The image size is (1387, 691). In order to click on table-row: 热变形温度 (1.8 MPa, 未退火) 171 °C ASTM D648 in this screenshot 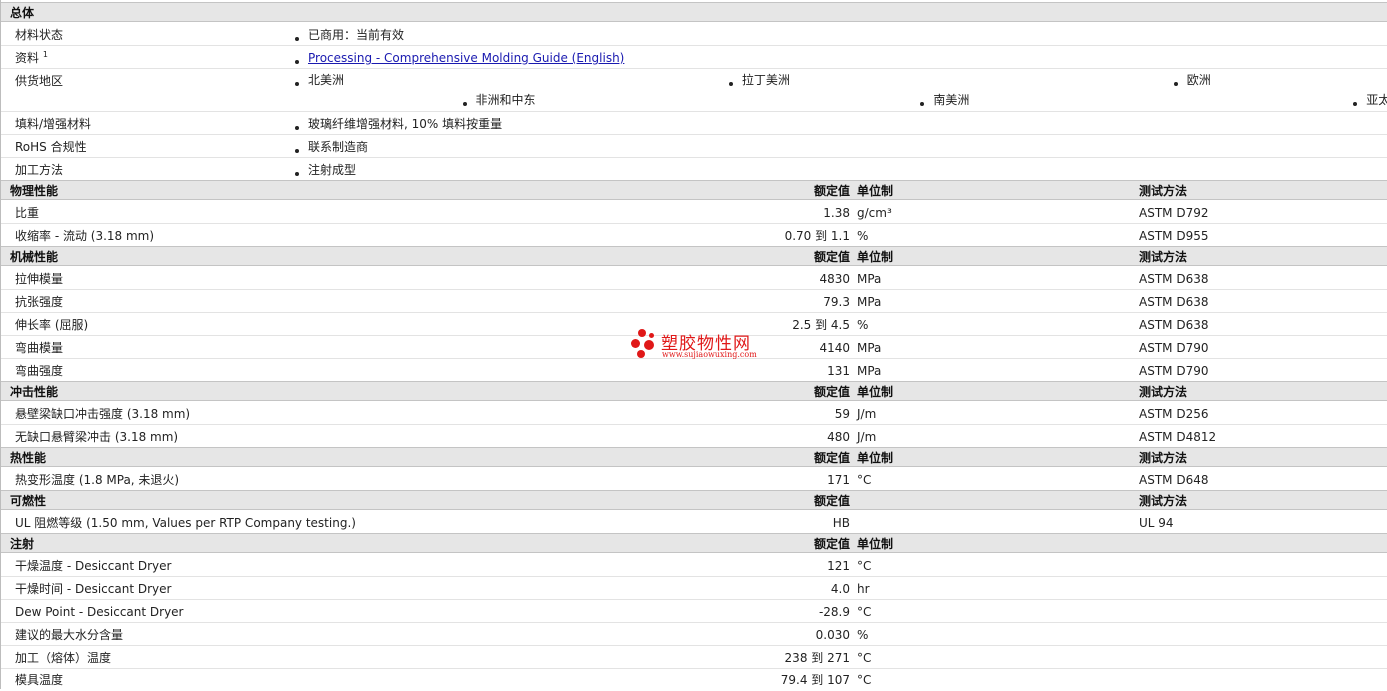, I will do `click(694, 479)`.